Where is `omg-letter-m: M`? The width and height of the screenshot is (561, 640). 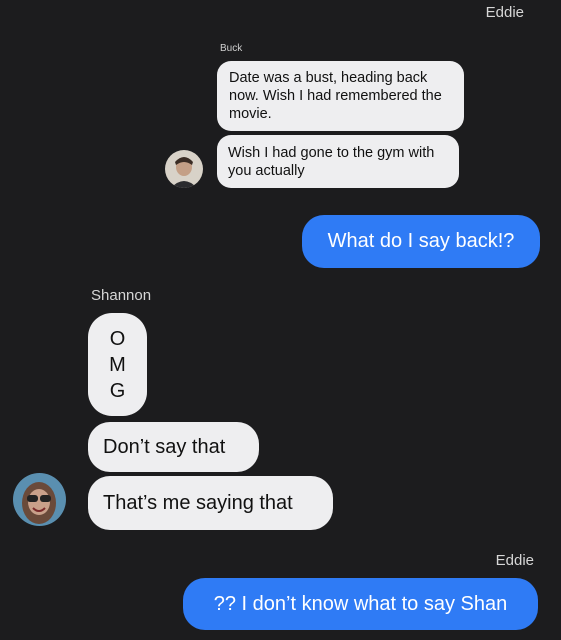
omg-letter-m: M is located at coordinates (117, 364).